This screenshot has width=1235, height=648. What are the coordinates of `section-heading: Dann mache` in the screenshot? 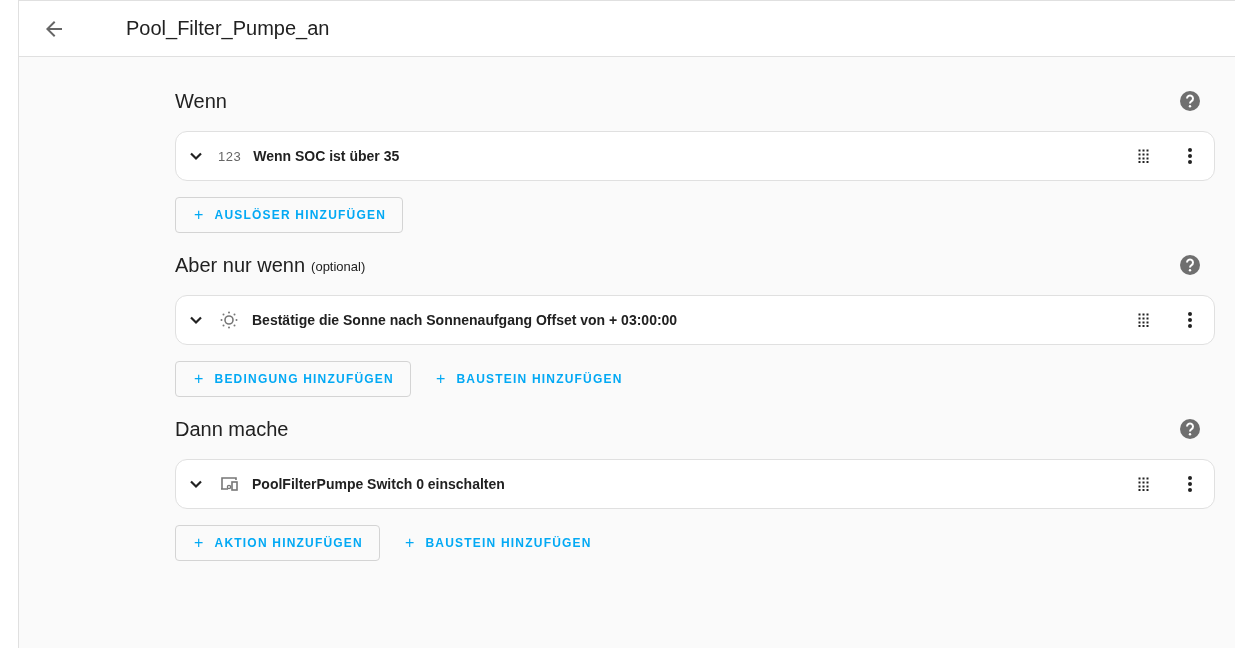 It's located at (232, 429).